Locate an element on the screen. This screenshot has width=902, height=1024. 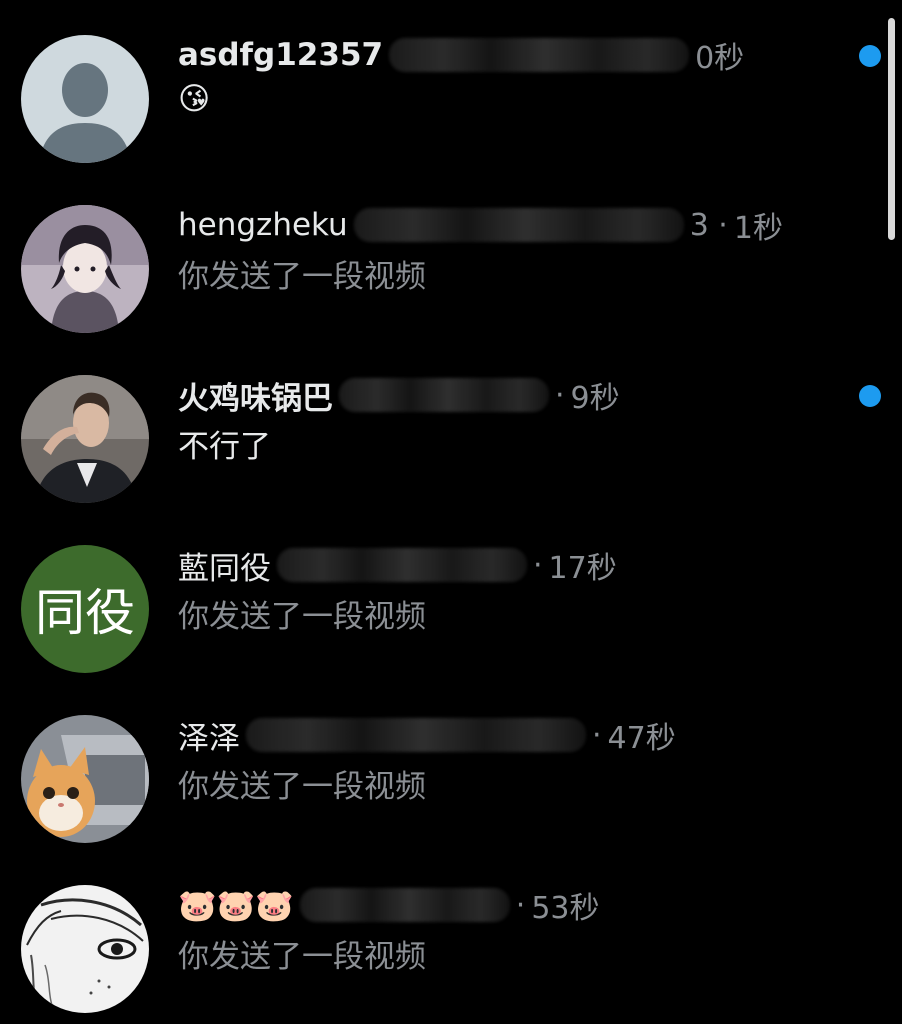
message-time: 9秒 is located at coordinates (595, 398).